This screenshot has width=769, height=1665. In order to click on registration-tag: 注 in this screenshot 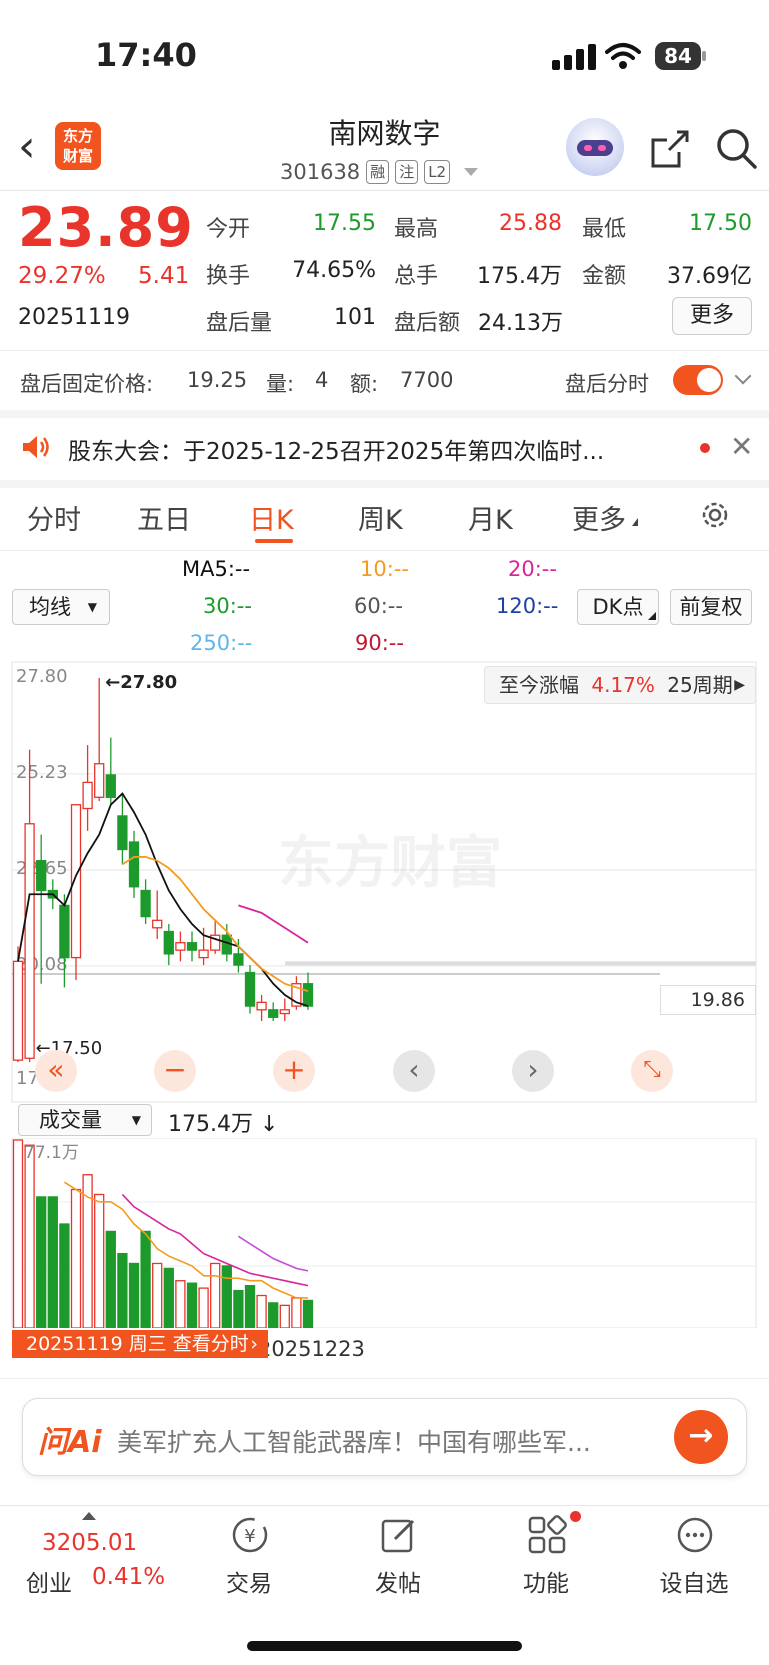, I will do `click(407, 172)`.